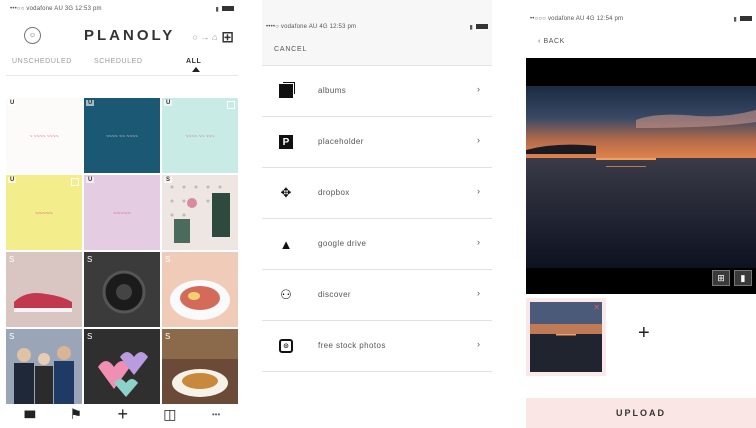 This screenshot has width=756, height=428. I want to click on headphones-photo, so click(124, 292).